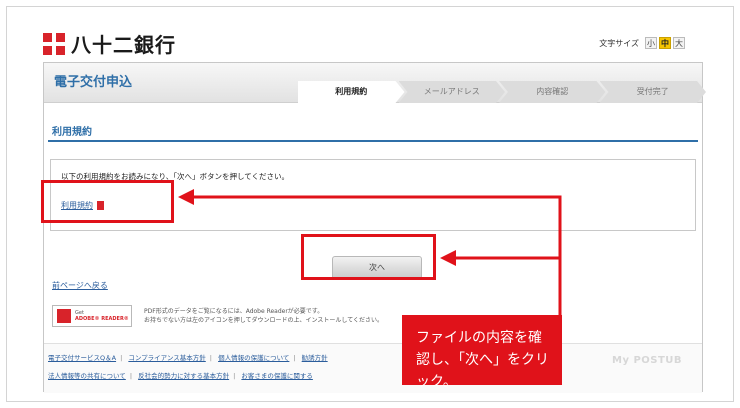 This screenshot has width=740, height=408. I want to click on adobe-badge-line2: ADOBE® READER®, so click(102, 319).